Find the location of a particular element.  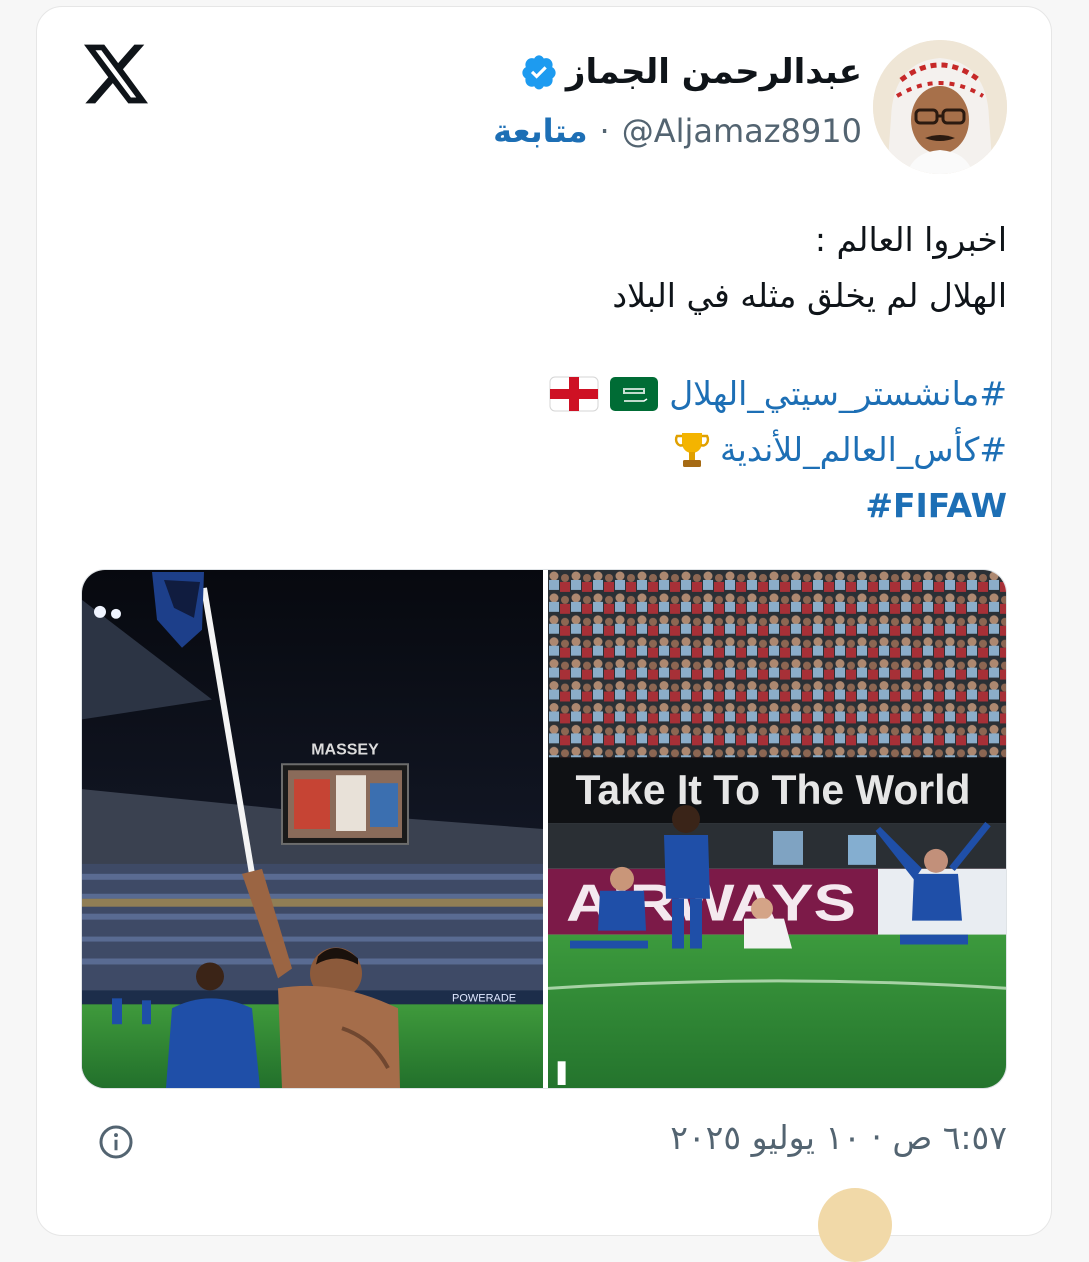

author-name-row: عبدالرحمن الجماز is located at coordinates (691, 72).